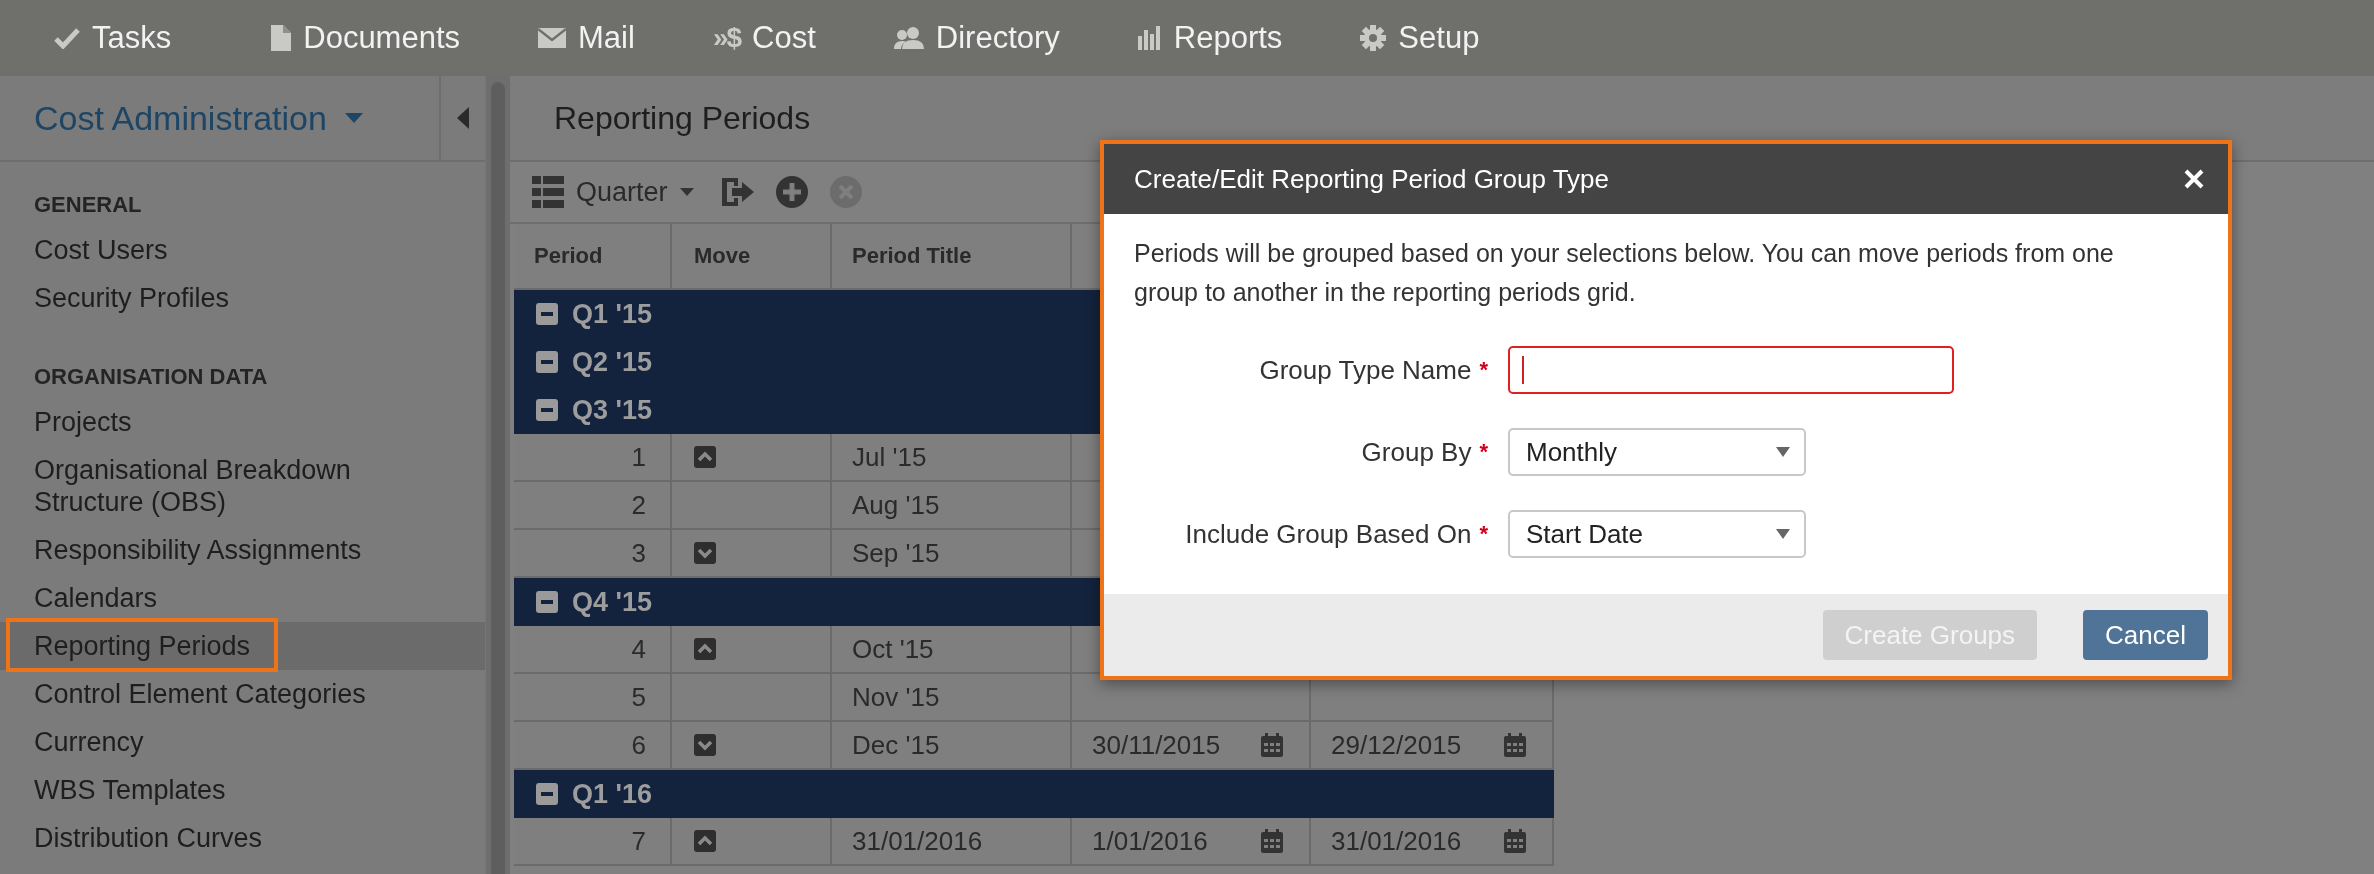 This screenshot has height=874, width=2374. Describe the element at coordinates (952, 650) in the screenshot. I see `table-cell: Oct '15` at that location.